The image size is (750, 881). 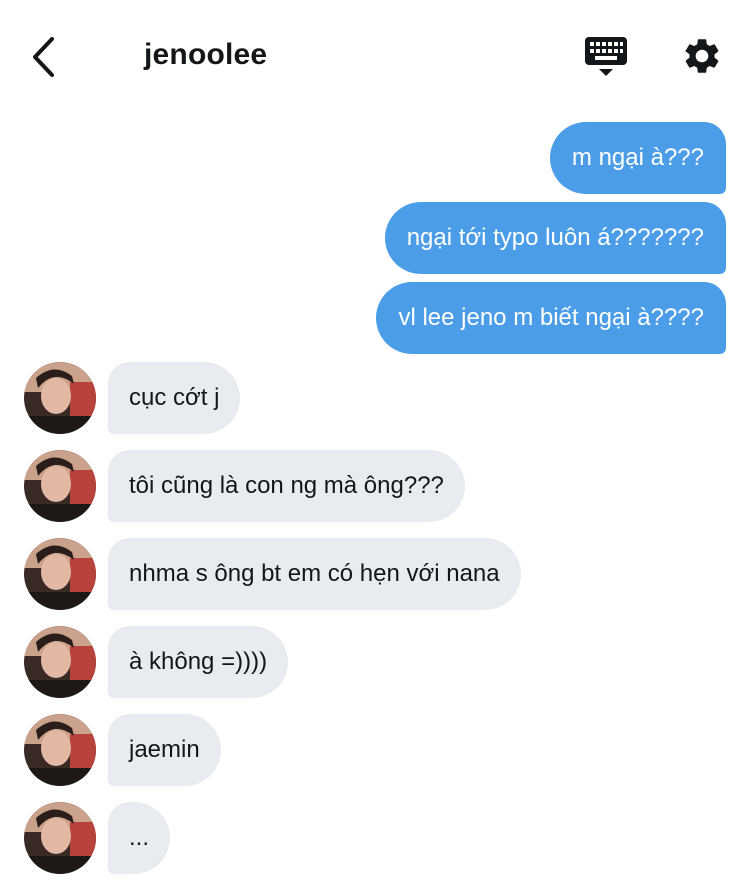 I want to click on message-text: à không =)))), so click(x=198, y=661).